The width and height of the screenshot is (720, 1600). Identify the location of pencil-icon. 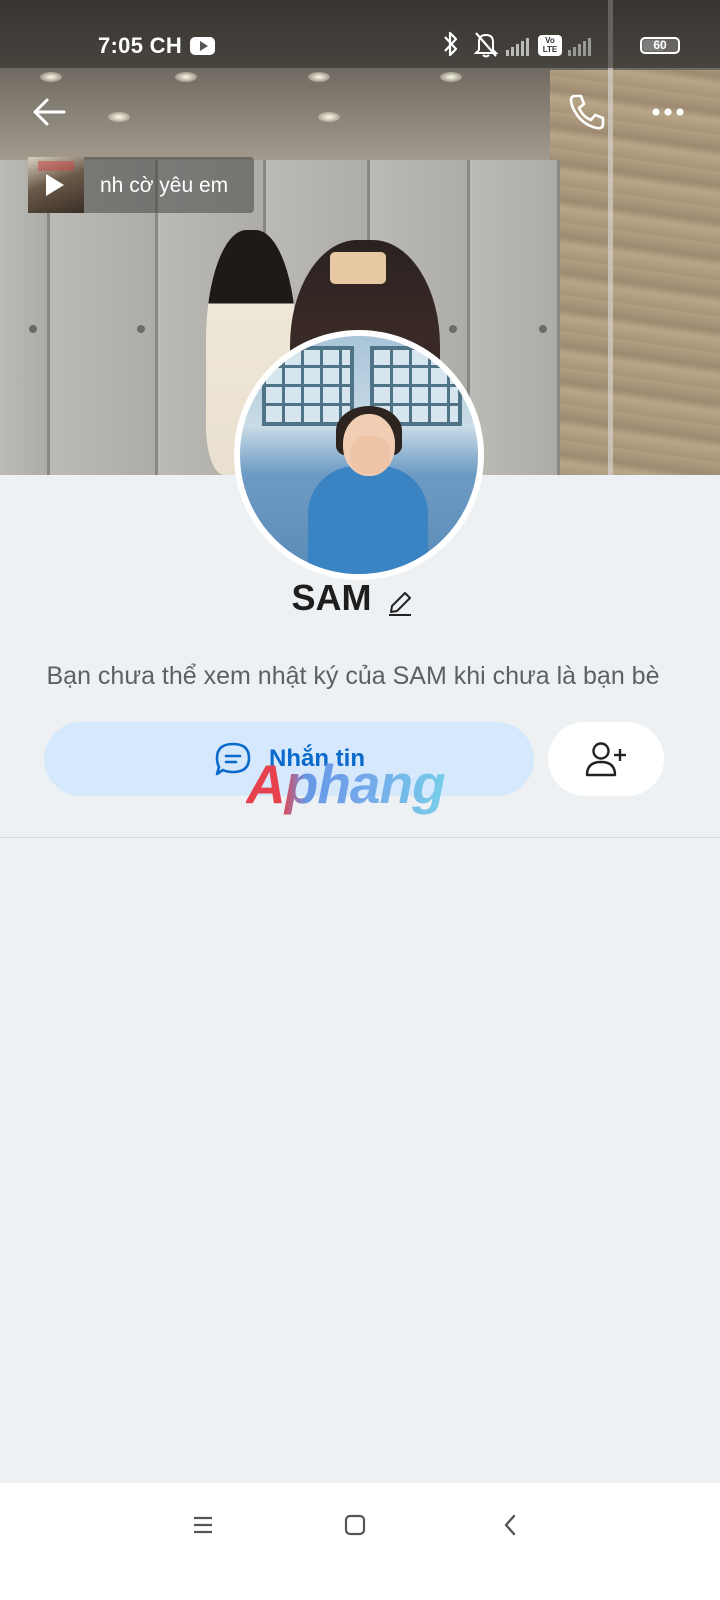
(400, 600).